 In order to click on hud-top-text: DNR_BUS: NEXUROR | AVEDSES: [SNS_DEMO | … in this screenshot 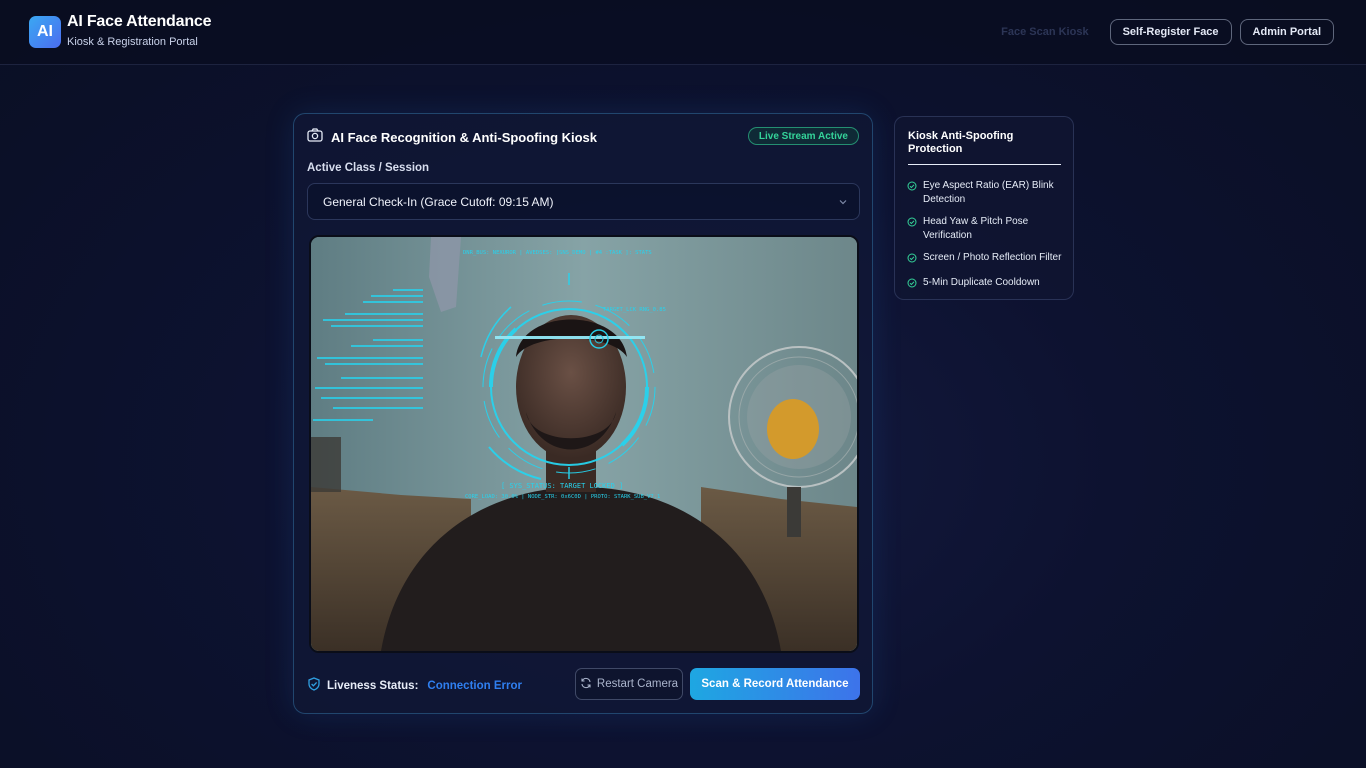, I will do `click(557, 253)`.